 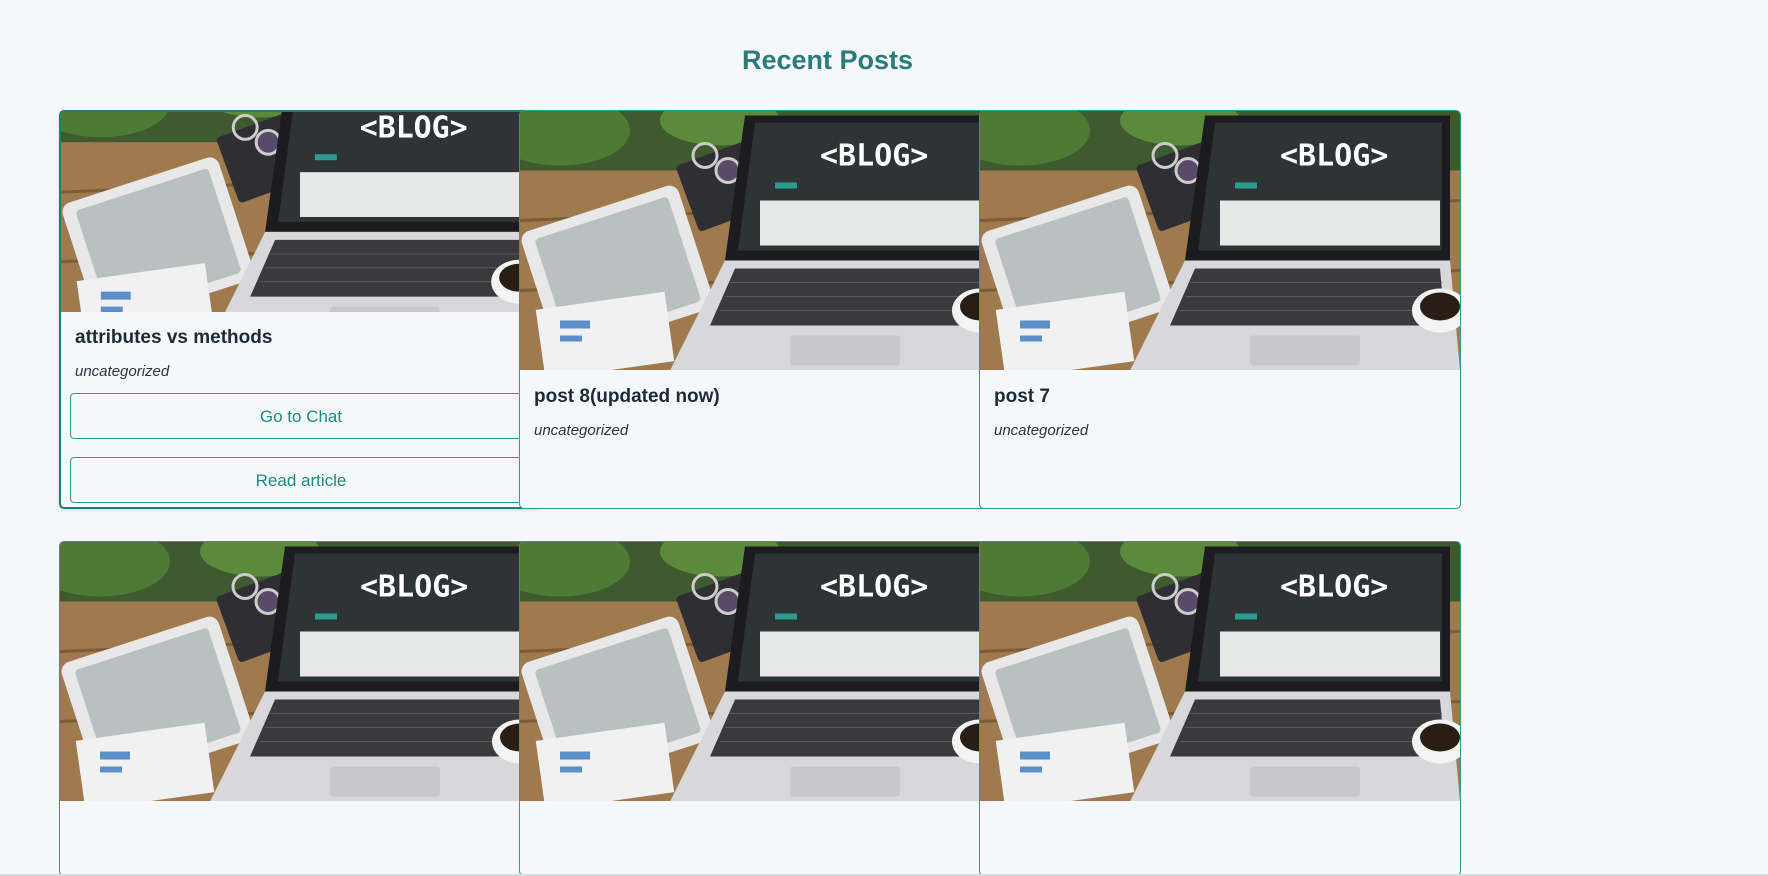 I want to click on post-card: post 7 uncategorized, so click(x=1220, y=309).